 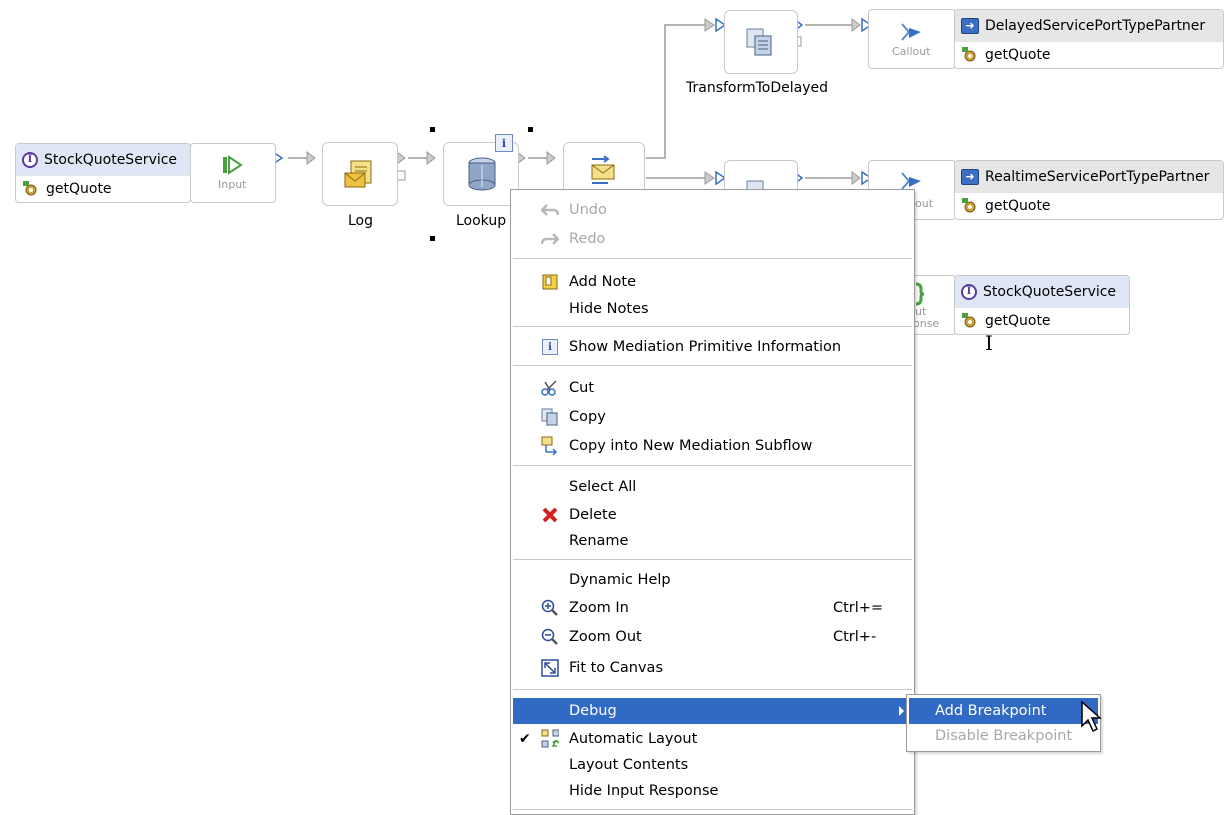 I want to click on rename-label: Rename, so click(x=599, y=541).